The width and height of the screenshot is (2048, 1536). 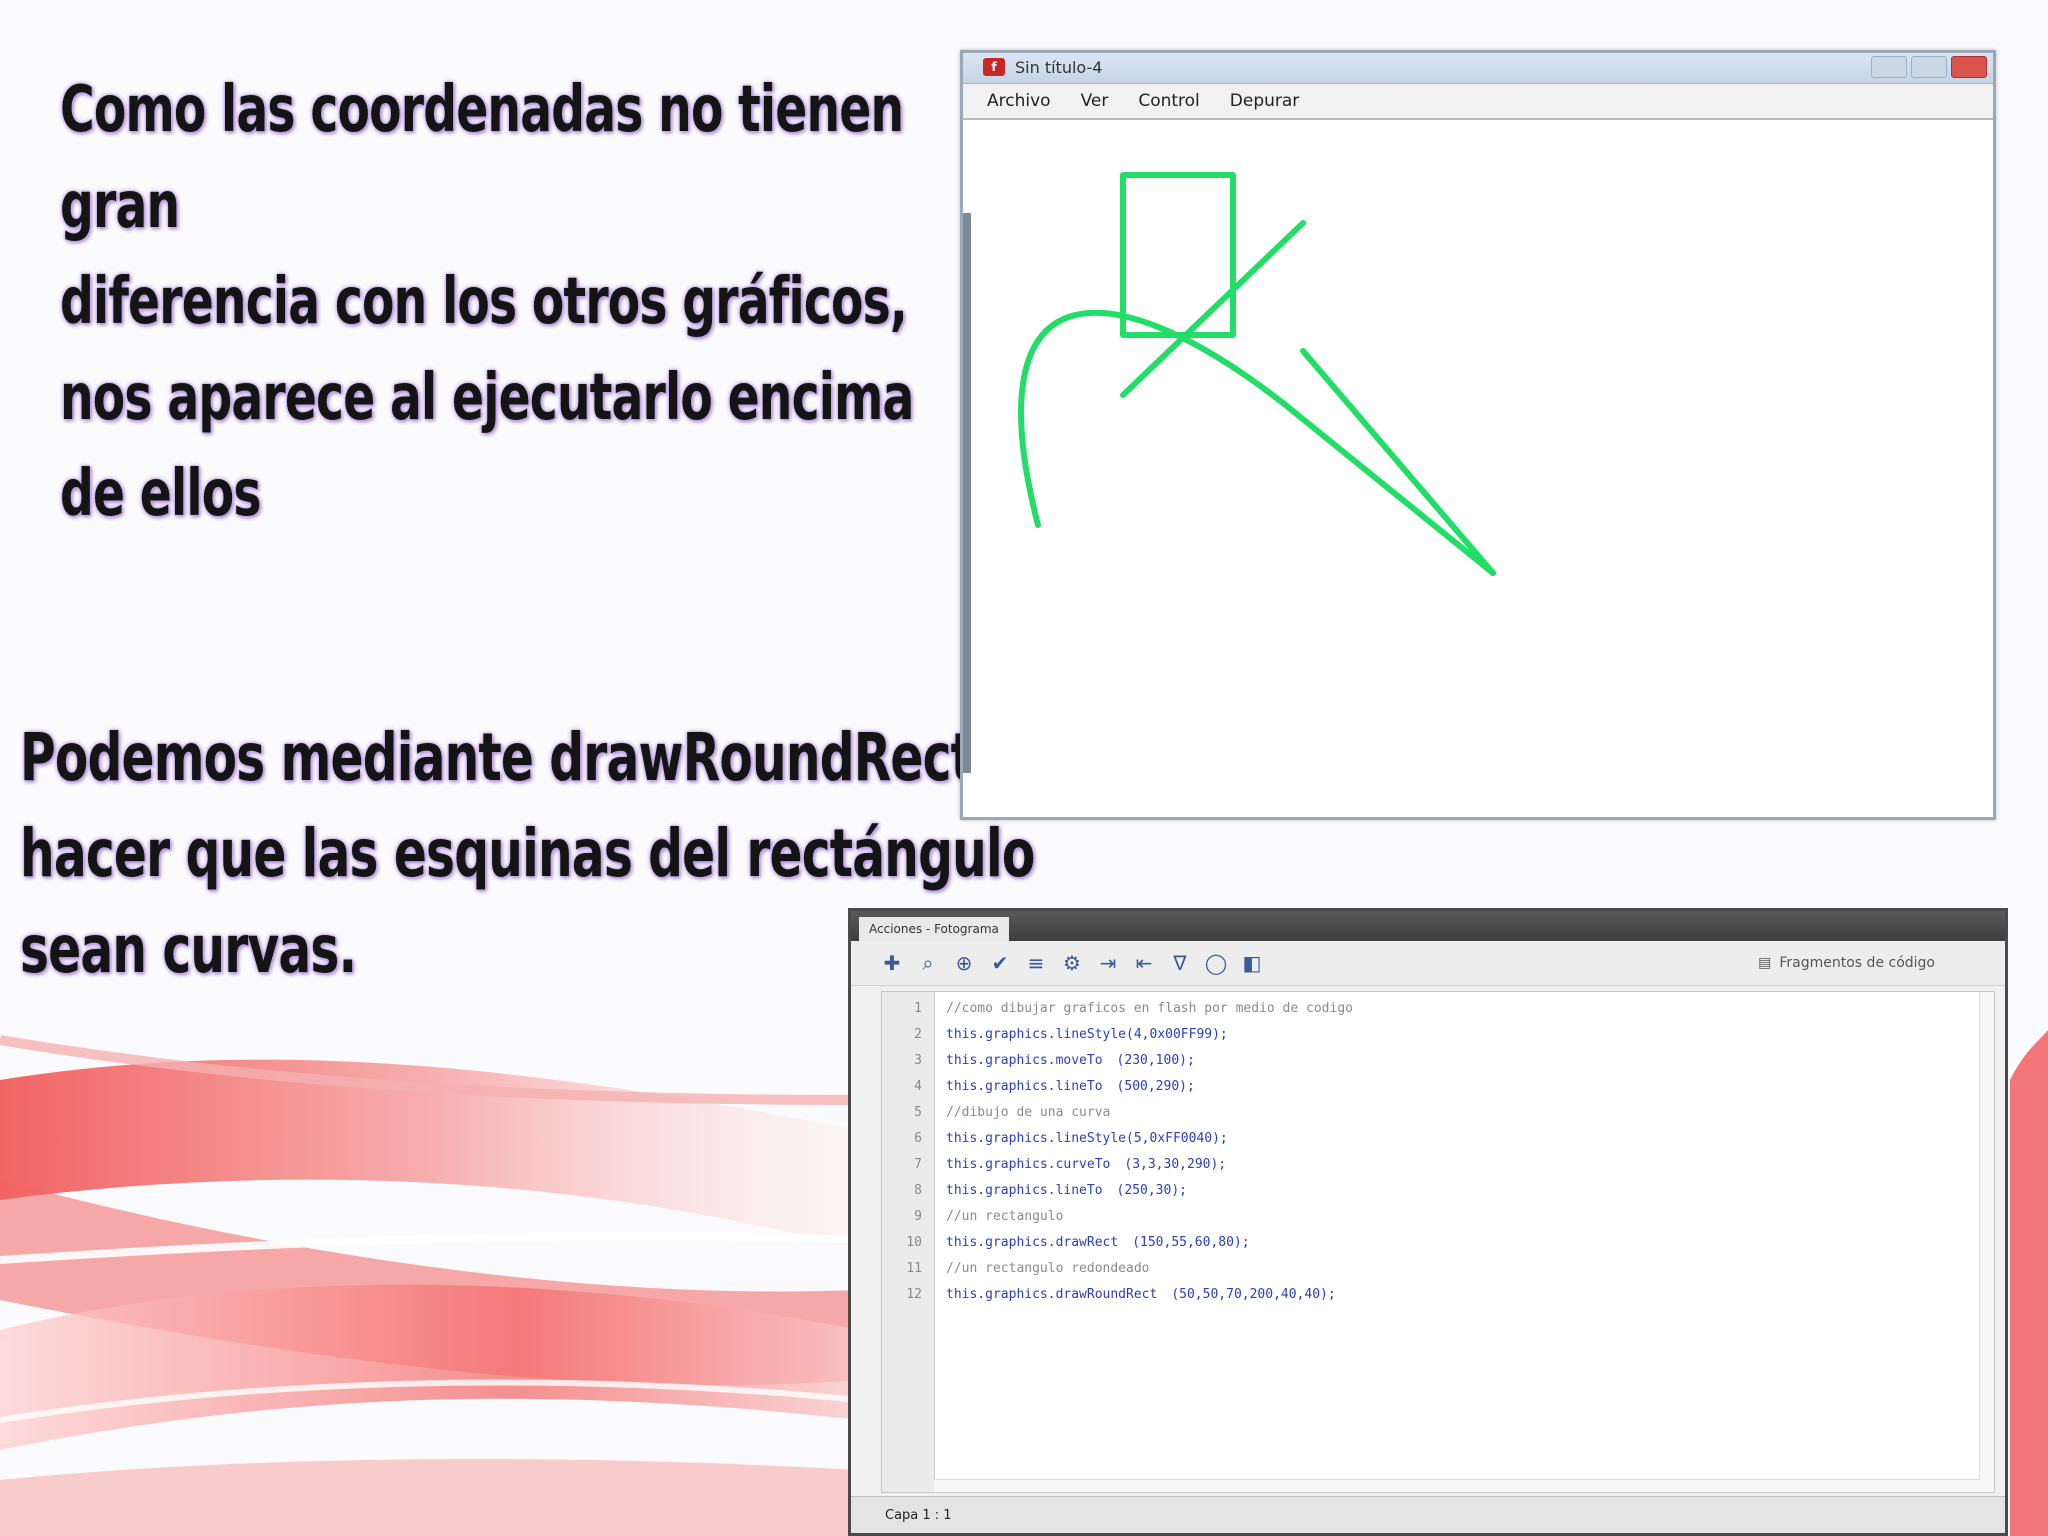 I want to click on code-line: 8 this.graphics.lineTo (250,30);, so click(x=1438, y=1191).